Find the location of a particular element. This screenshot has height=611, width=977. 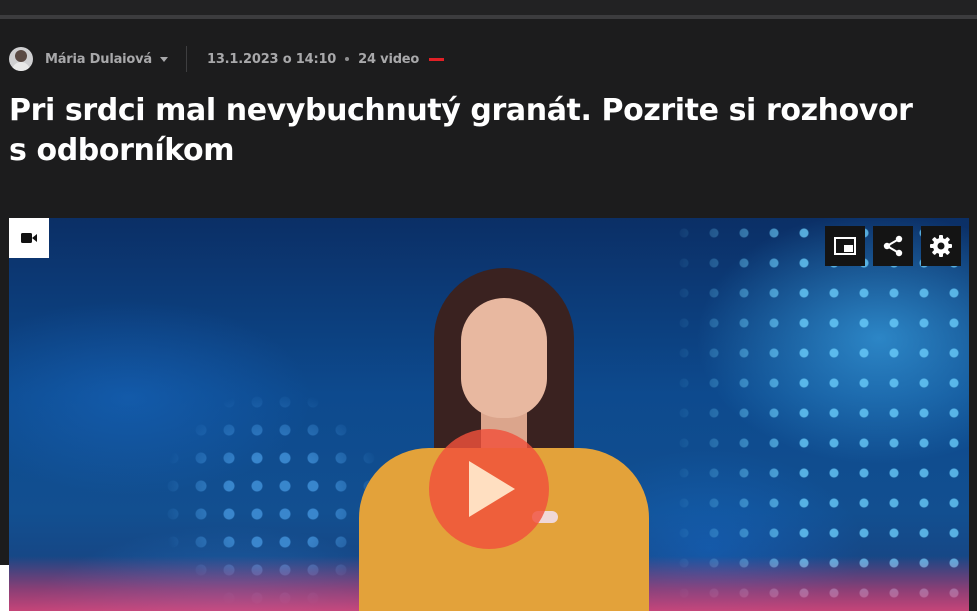

play-icon is located at coordinates (492, 489).